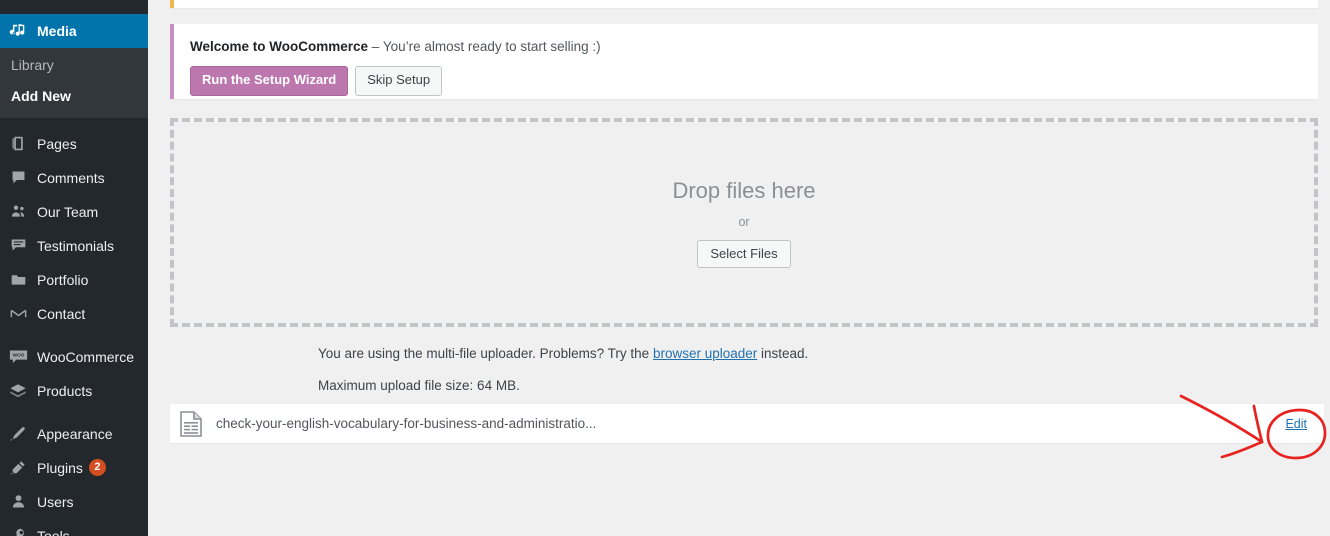  I want to click on run-setup-wizard-button: Run the Setup Wizard, so click(269, 81).